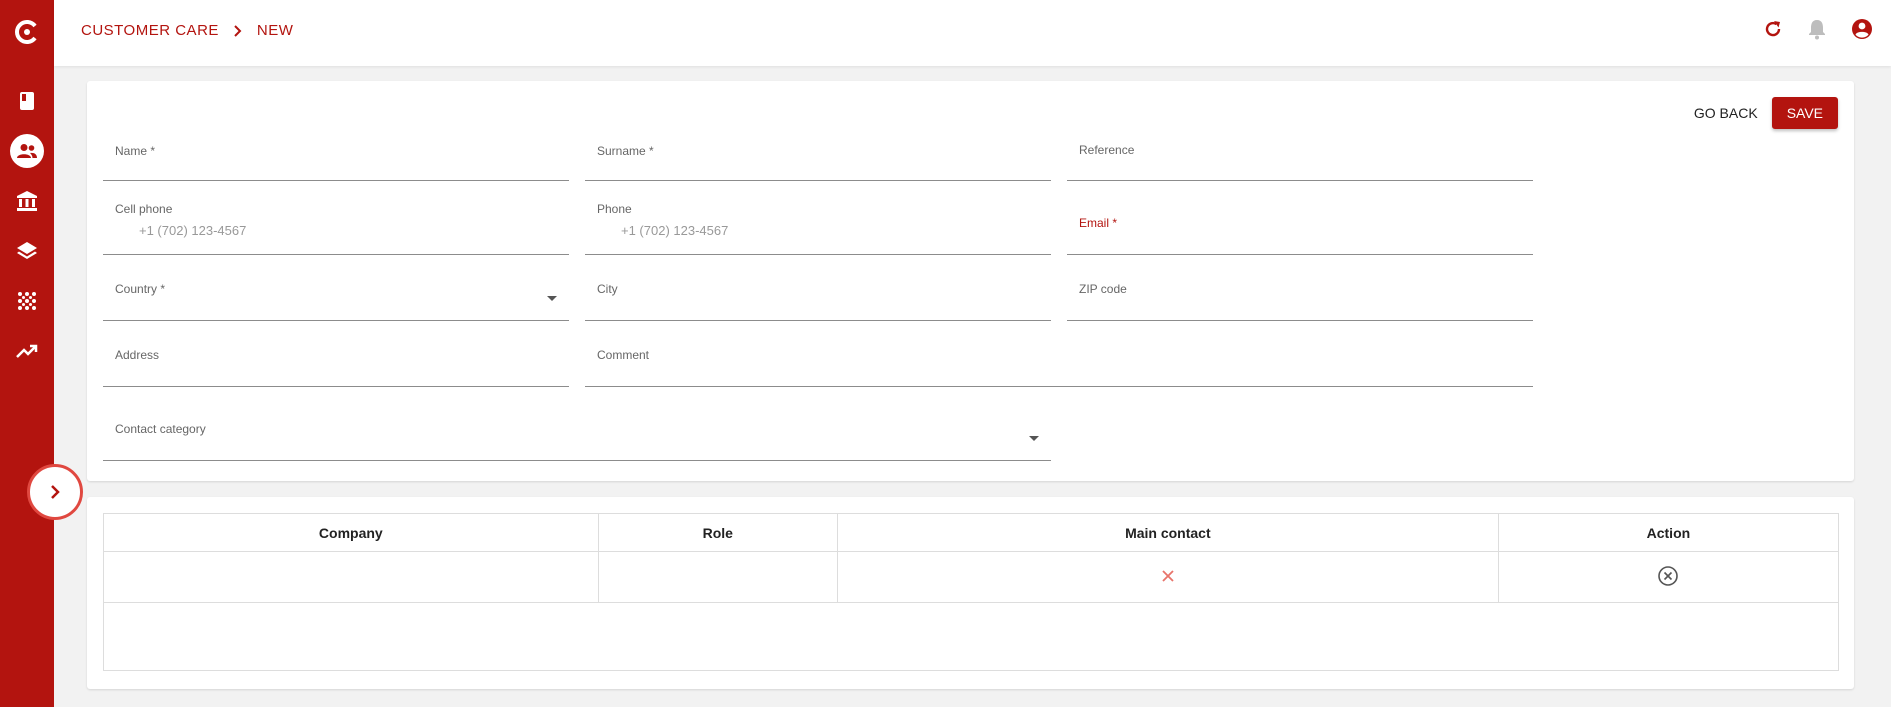 Image resolution: width=1891 pixels, height=707 pixels. Describe the element at coordinates (140, 289) in the screenshot. I see `country-label: Country *` at that location.